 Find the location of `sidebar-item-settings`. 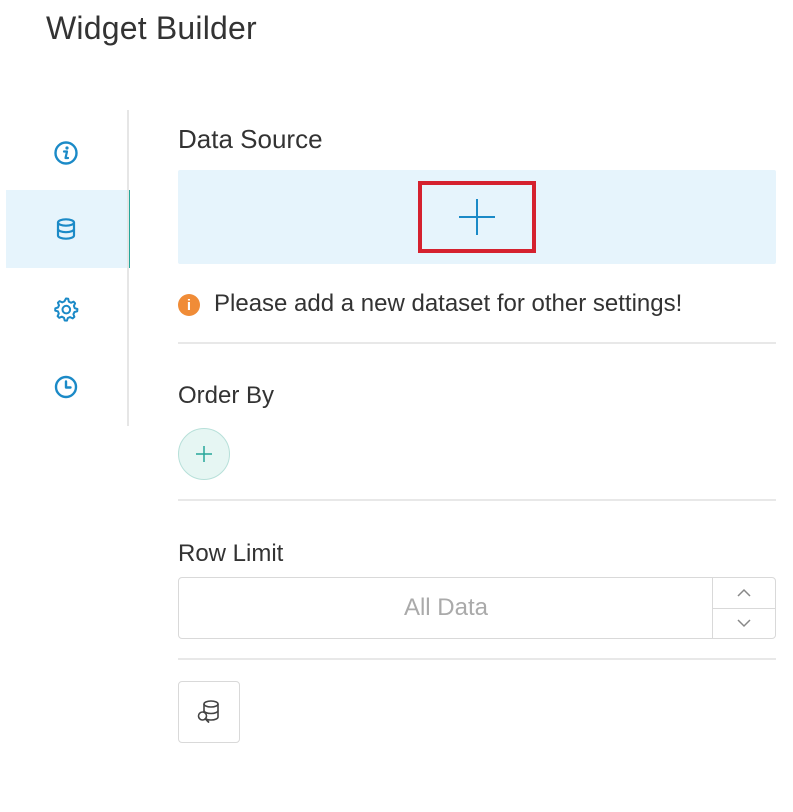

sidebar-item-settings is located at coordinates (68, 309).